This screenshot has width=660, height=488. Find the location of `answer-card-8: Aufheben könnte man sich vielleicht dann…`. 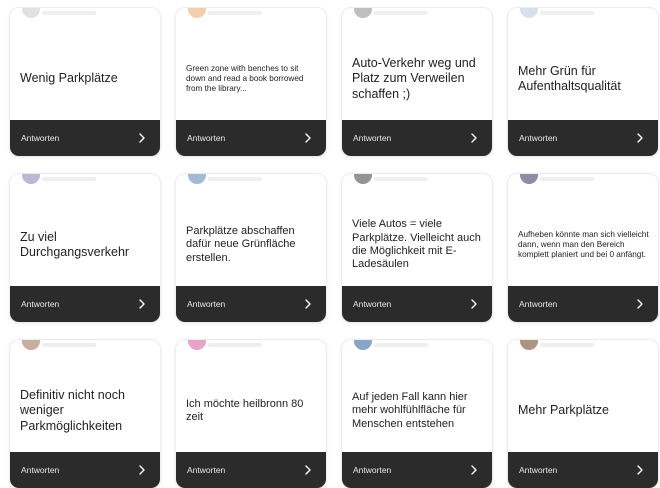

answer-card-8: Aufheben könnte man sich vielleicht dann… is located at coordinates (583, 248).